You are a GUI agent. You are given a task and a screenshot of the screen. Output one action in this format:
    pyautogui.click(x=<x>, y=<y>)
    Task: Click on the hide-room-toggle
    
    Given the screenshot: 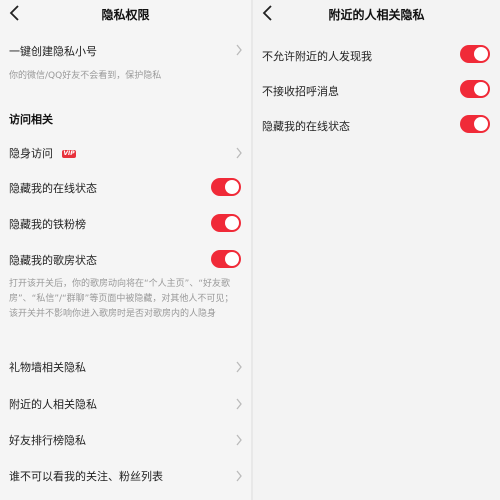 What is the action you would take?
    pyautogui.click(x=226, y=259)
    